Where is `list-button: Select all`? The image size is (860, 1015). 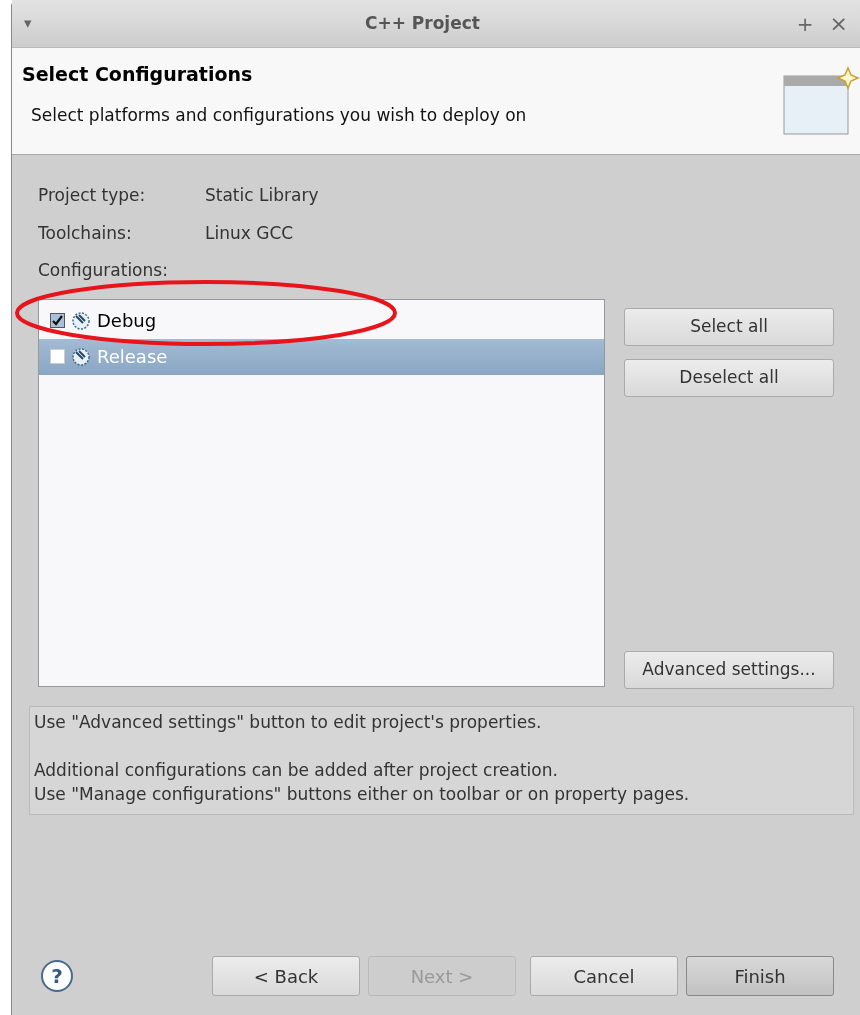
list-button: Select all is located at coordinates (729, 326).